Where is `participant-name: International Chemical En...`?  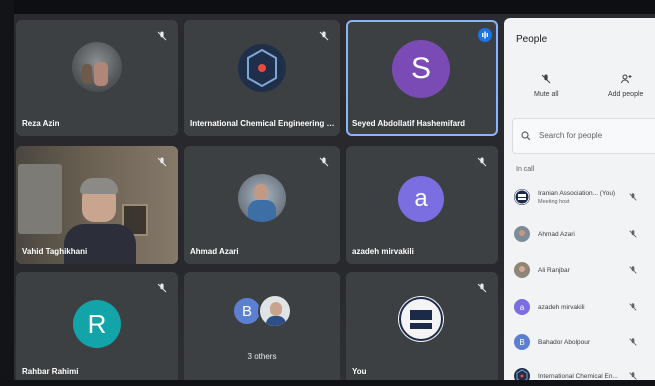 participant-name: International Chemical En... is located at coordinates (578, 376).